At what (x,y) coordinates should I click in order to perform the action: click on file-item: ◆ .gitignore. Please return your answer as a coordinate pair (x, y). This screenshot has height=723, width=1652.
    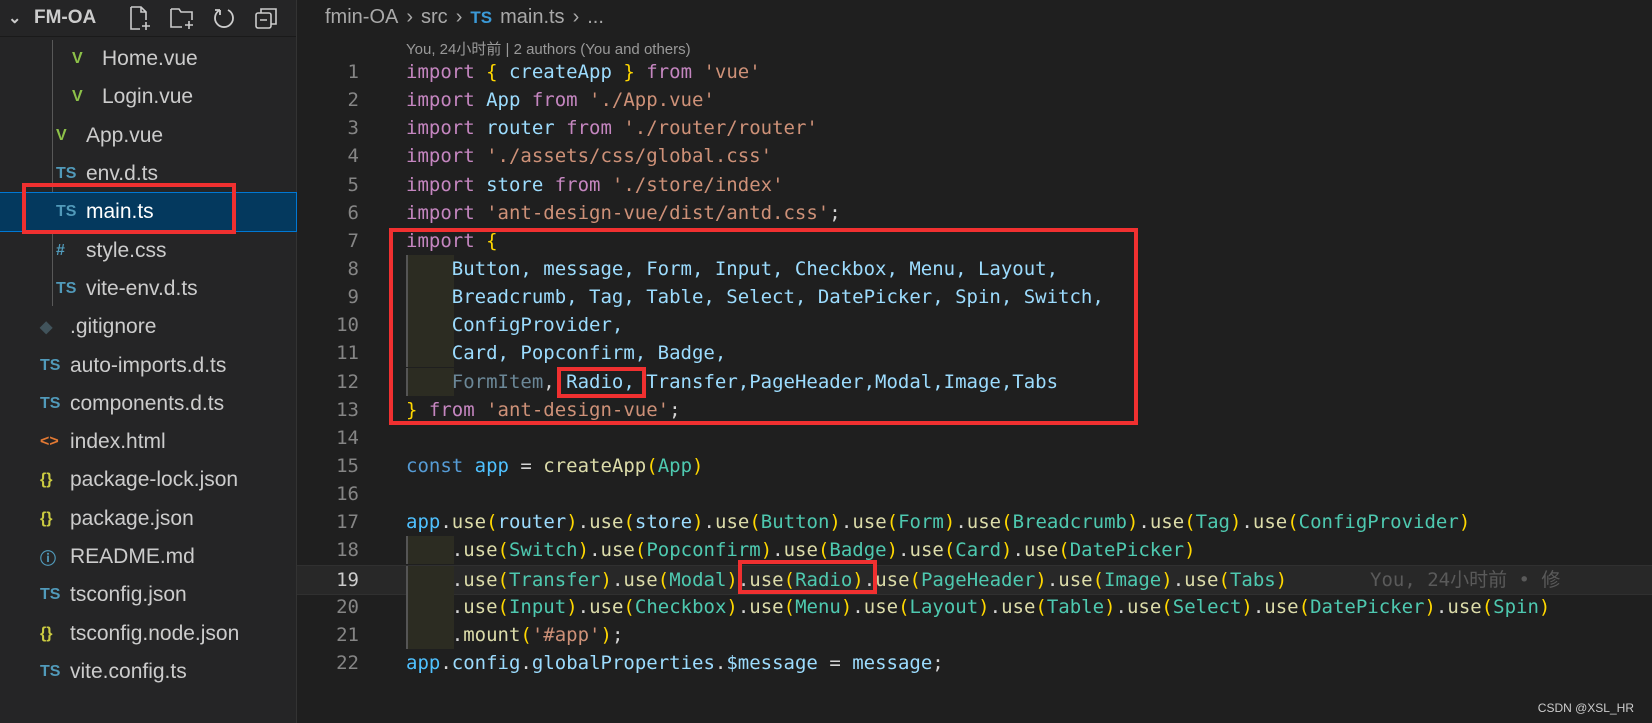
    Looking at the image, I should click on (148, 327).